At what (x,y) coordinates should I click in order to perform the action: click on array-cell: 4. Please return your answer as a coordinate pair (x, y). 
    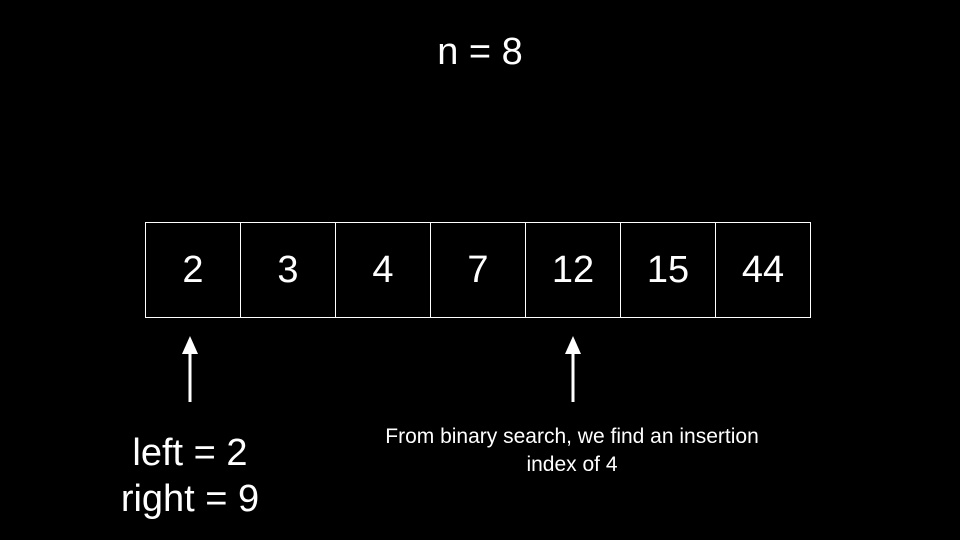
    Looking at the image, I should click on (383, 270).